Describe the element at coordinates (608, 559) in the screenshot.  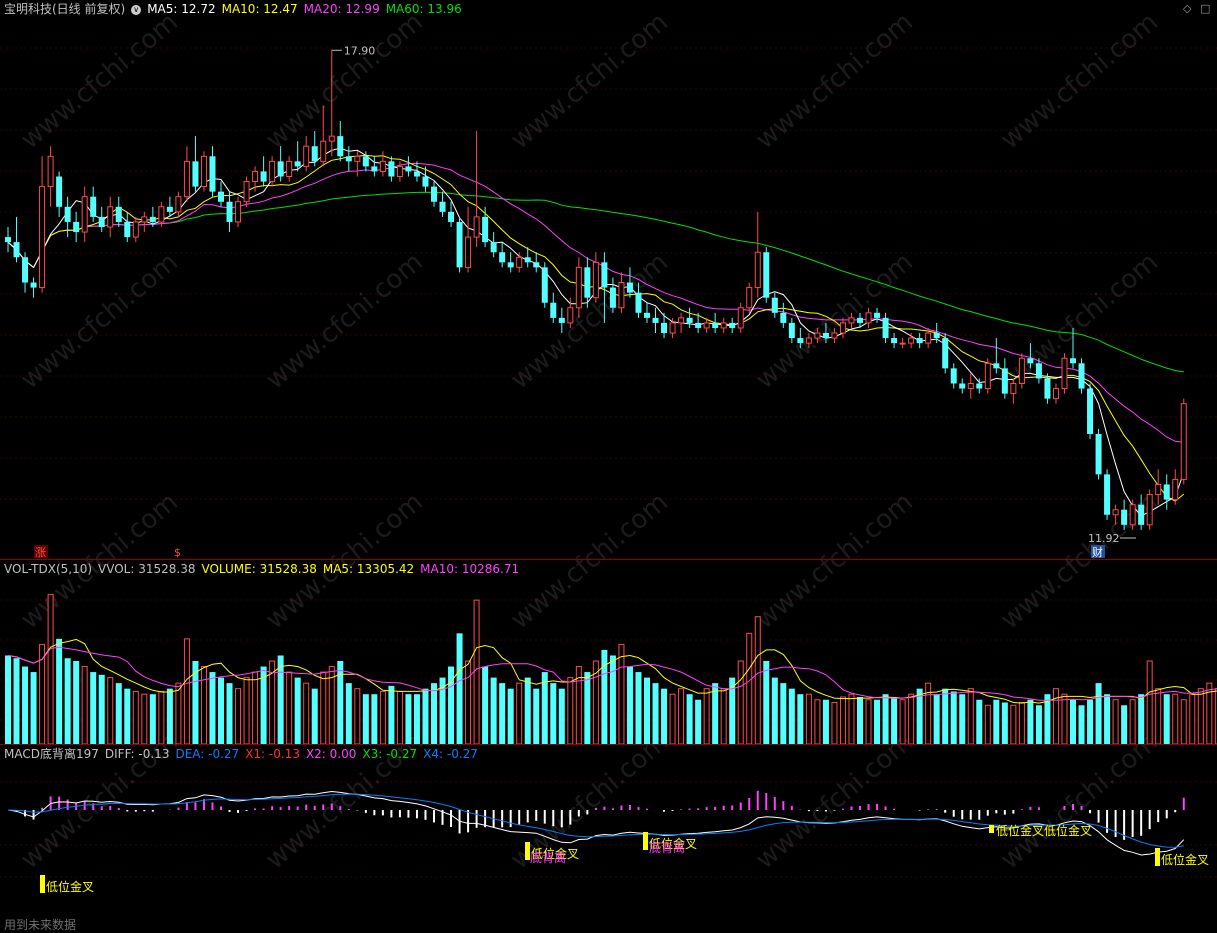
I see `panel-divider` at that location.